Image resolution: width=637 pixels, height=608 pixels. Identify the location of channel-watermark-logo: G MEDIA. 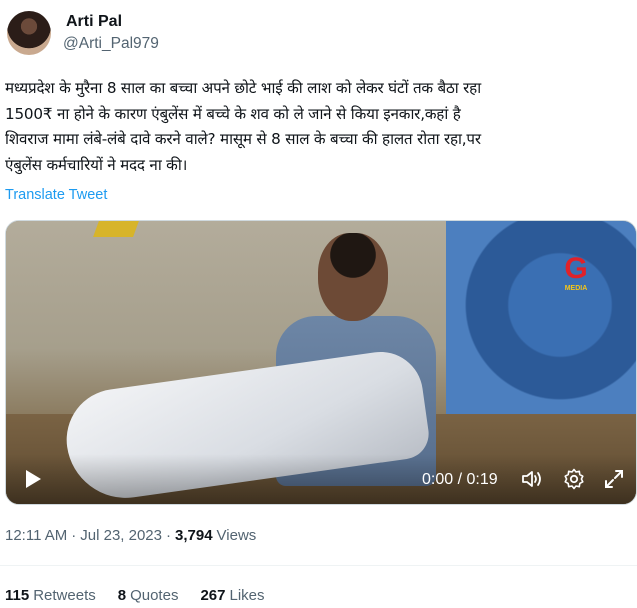
(576, 273).